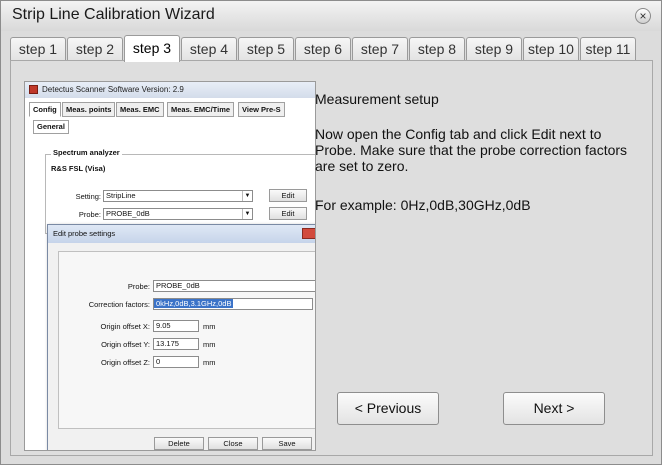 The image size is (662, 465). What do you see at coordinates (89, 109) in the screenshot?
I see `screenshot-tab-meas-points: Meas. points` at bounding box center [89, 109].